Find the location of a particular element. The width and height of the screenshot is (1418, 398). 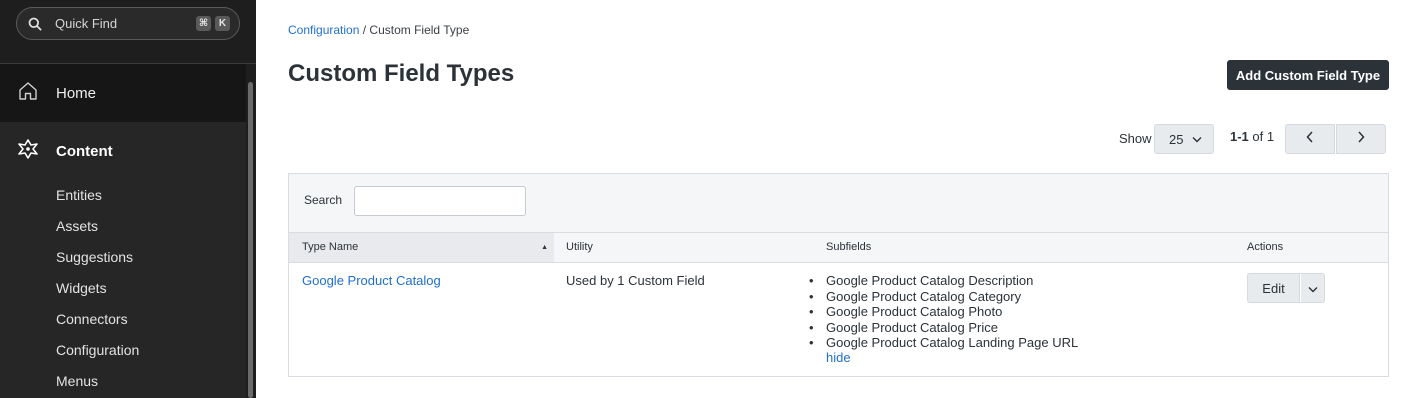

previous-page-button is located at coordinates (1310, 139).